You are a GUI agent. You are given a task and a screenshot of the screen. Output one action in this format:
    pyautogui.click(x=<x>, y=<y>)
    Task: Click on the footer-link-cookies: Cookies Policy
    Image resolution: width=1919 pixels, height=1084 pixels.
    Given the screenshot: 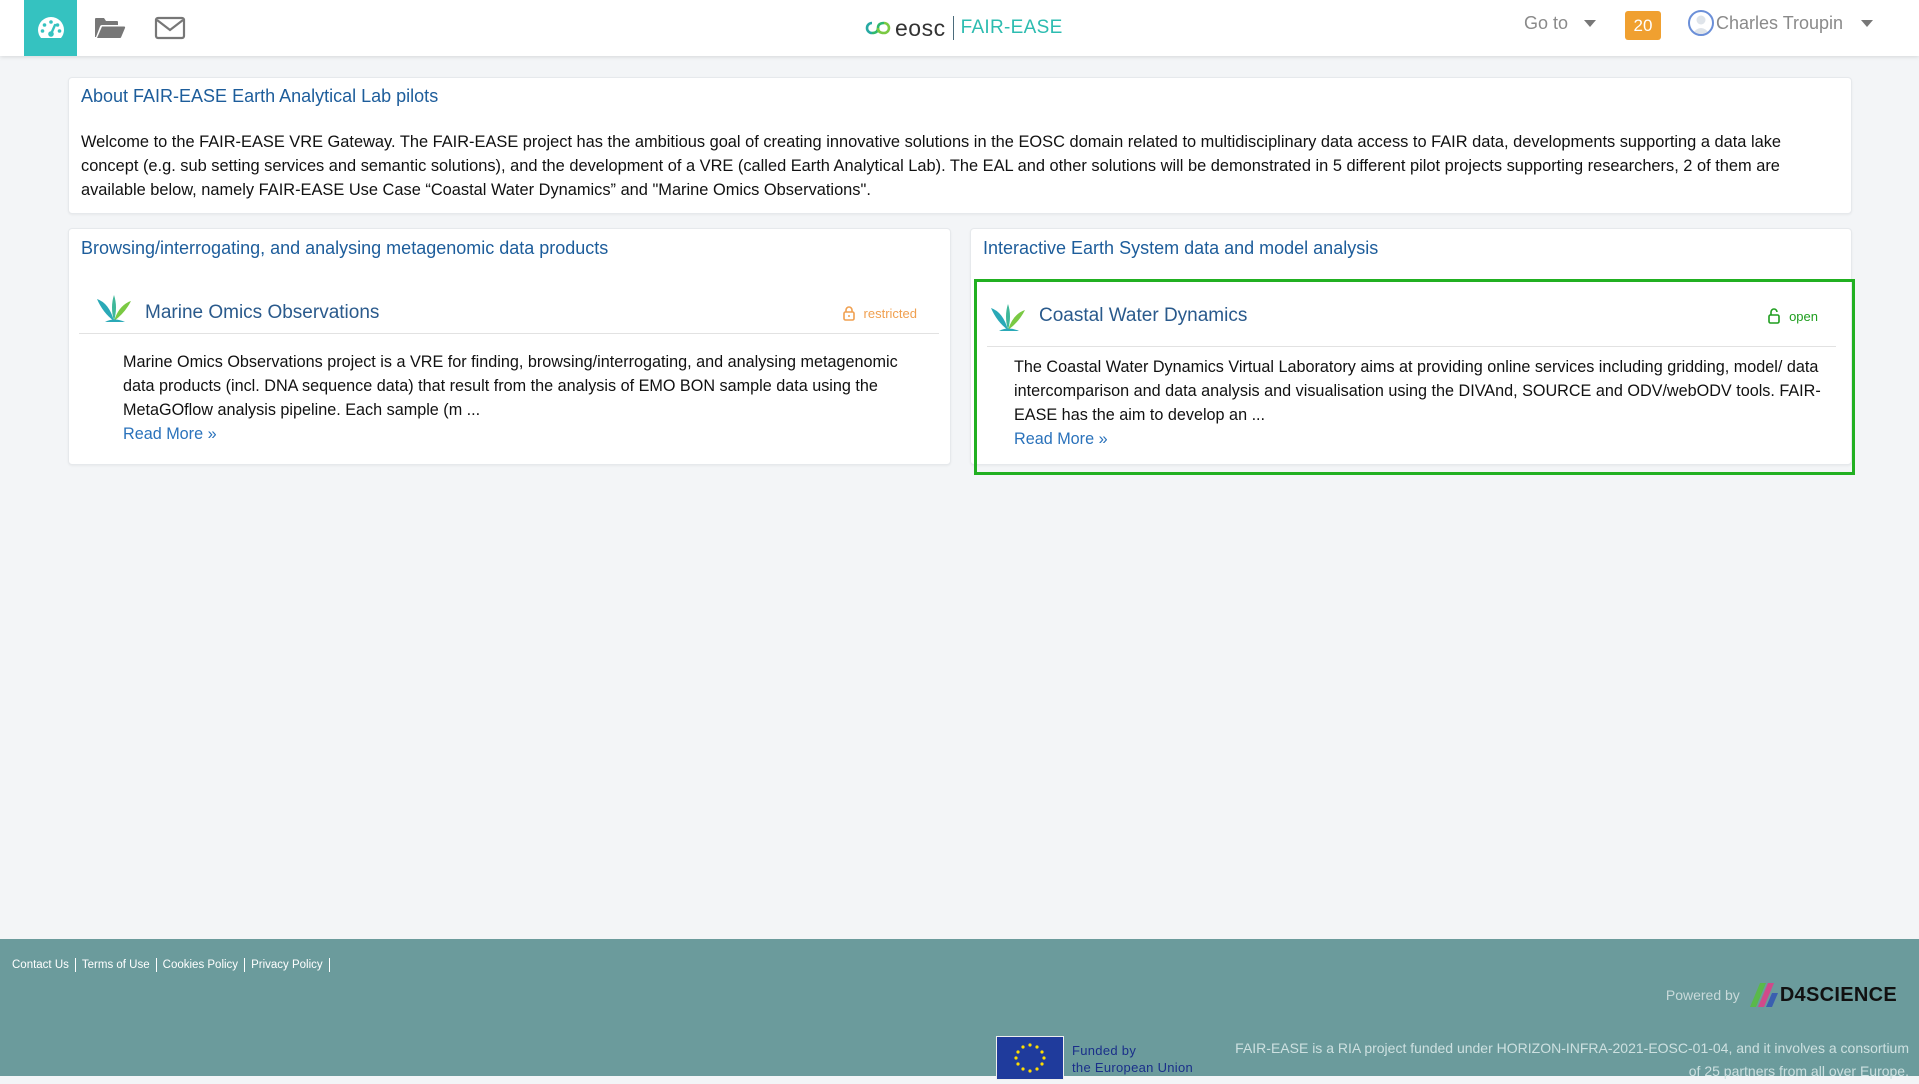 What is the action you would take?
    pyautogui.click(x=201, y=965)
    